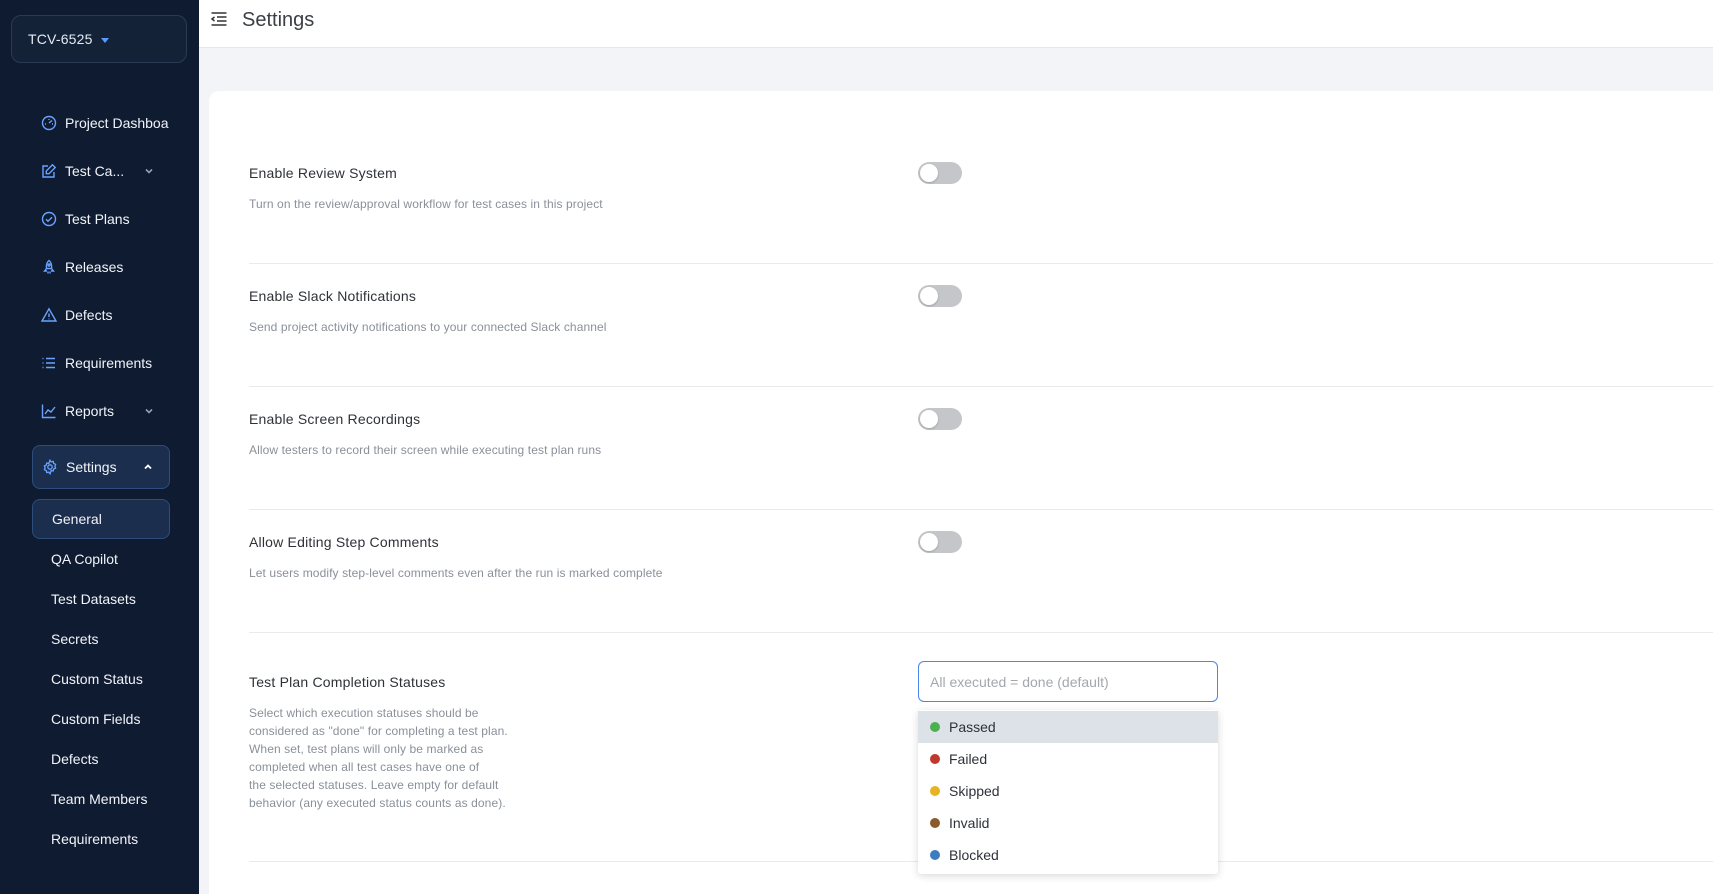 The image size is (1713, 894). I want to click on toggle-review-system, so click(940, 173).